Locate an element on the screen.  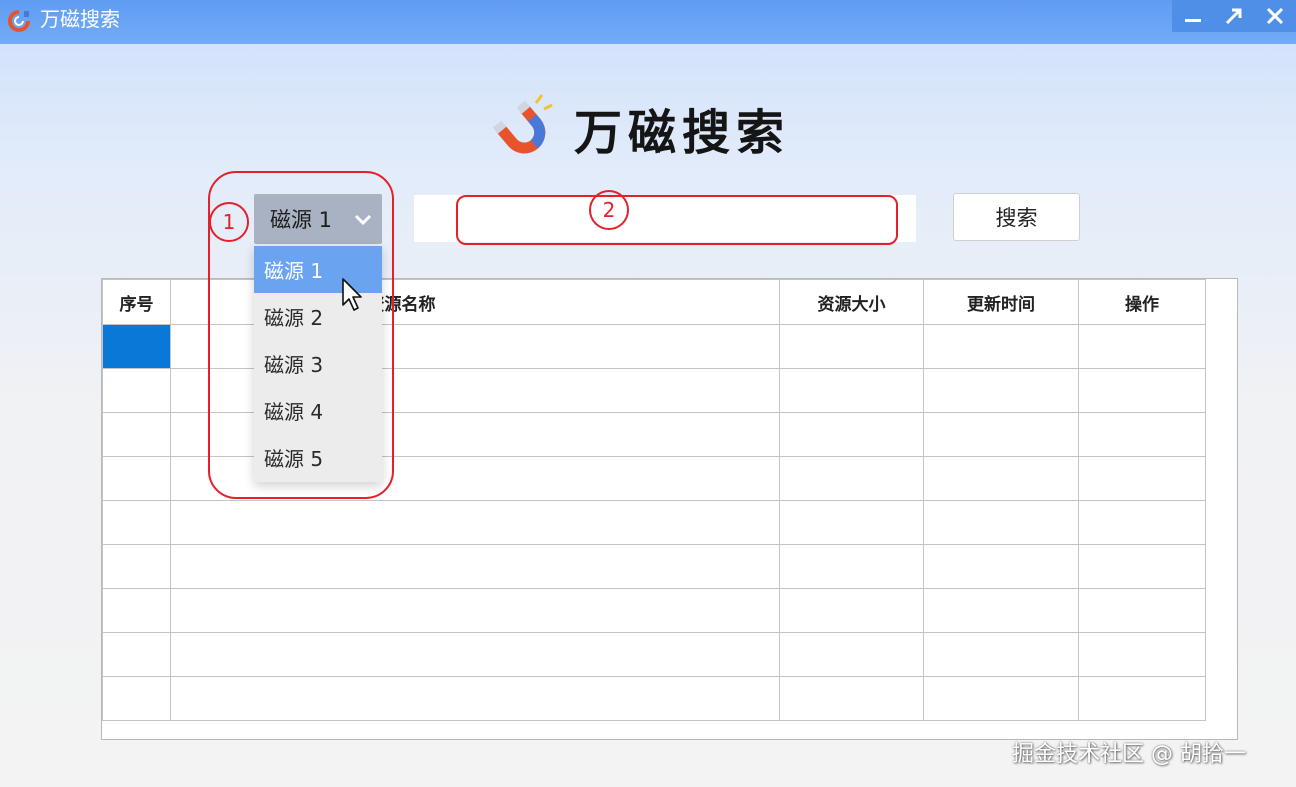
window-controls is located at coordinates (1234, 16).